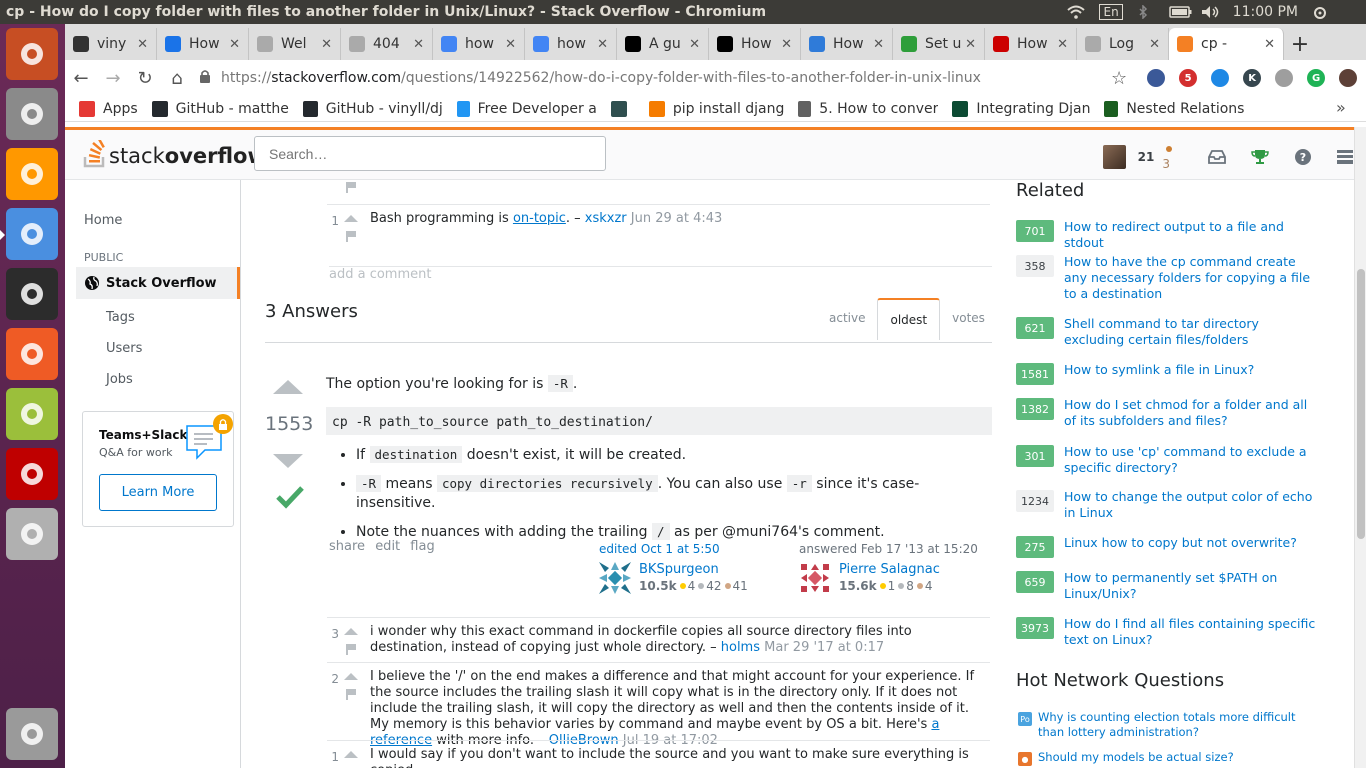  What do you see at coordinates (111, 44) in the screenshot?
I see `tab: viny ✕` at bounding box center [111, 44].